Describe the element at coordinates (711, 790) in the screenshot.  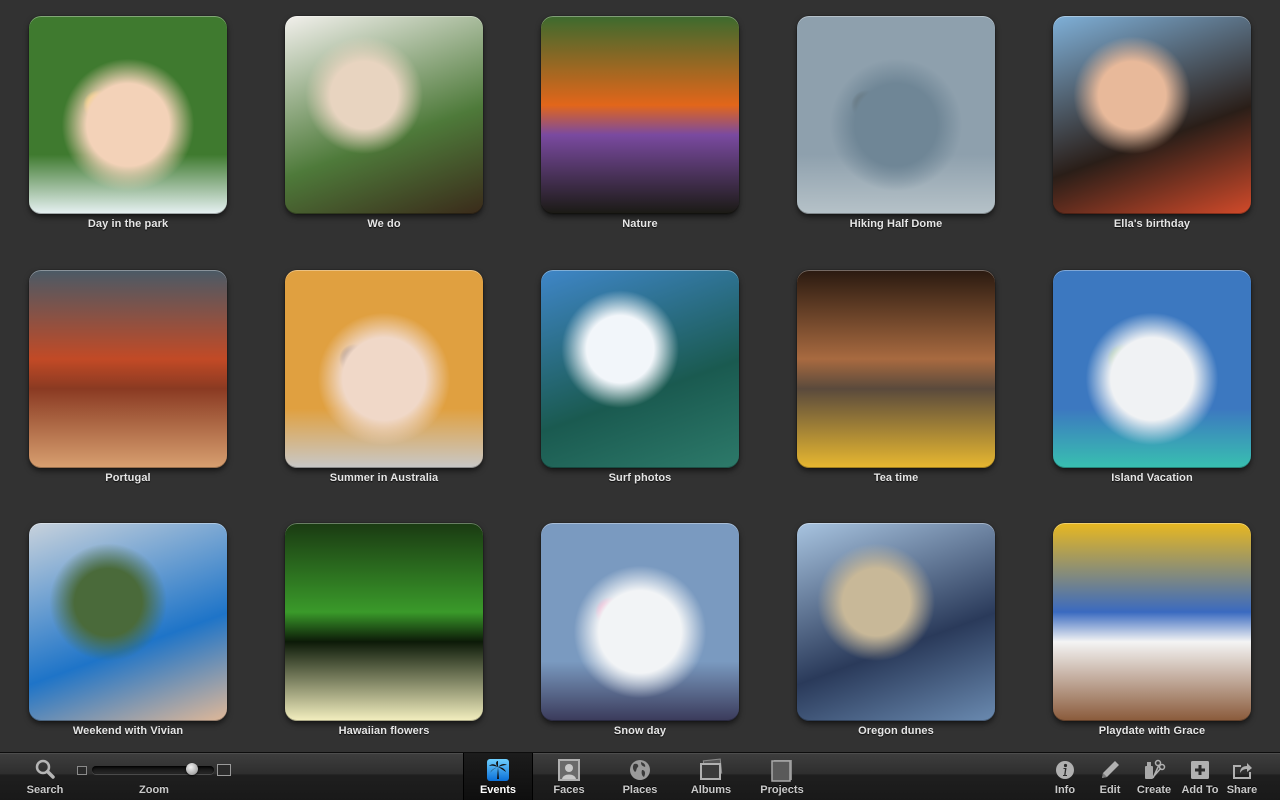
I see `tab-label: Albums` at that location.